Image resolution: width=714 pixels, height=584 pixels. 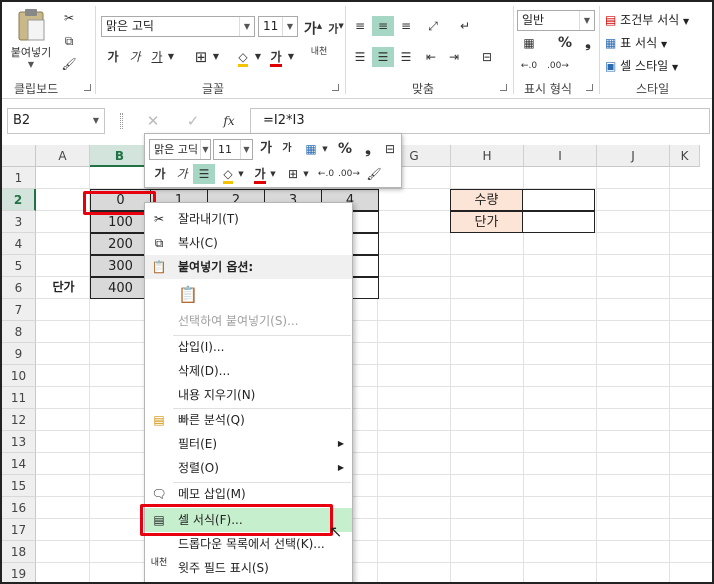 What do you see at coordinates (406, 57) in the screenshot?
I see `align-right-icon: ☰` at bounding box center [406, 57].